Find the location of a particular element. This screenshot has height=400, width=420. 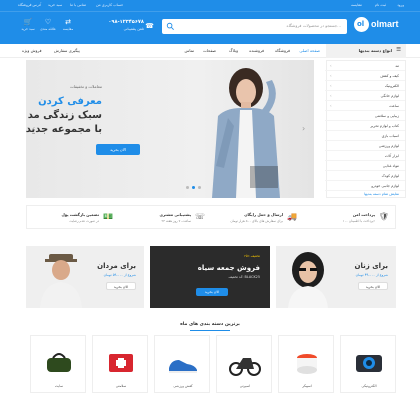

feature-title: تضمین بازگشت پول is located at coordinates (80, 214).